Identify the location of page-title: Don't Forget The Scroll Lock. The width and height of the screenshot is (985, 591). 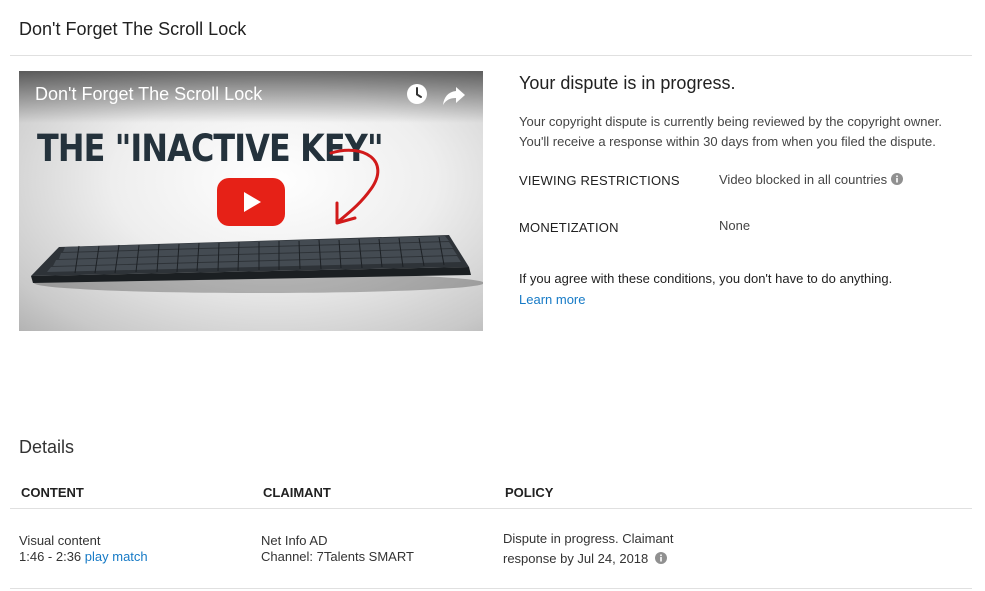
(133, 29).